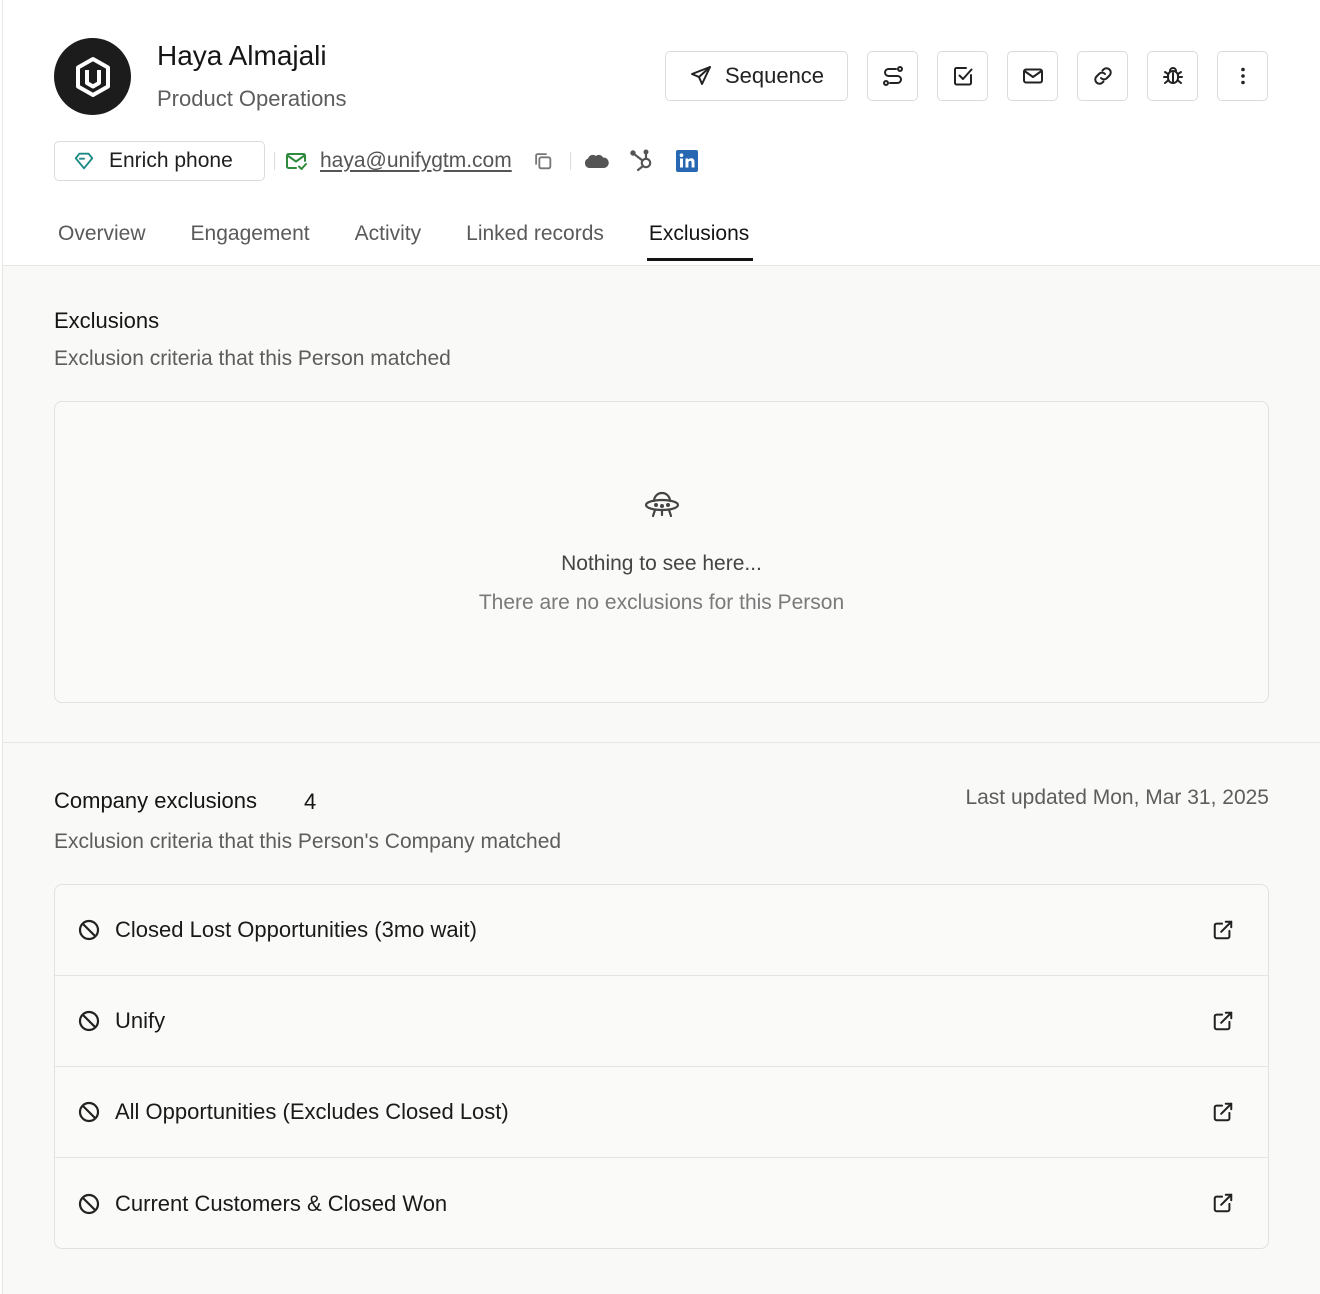 The width and height of the screenshot is (1320, 1294). I want to click on action-toolbar: Sequence, so click(966, 76).